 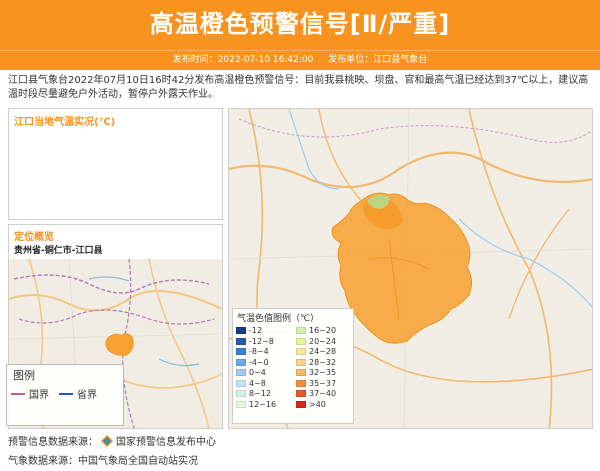 I want to click on warning-title-bar: 高温橙色预警信号[Ⅱ/严重], so click(x=300, y=25).